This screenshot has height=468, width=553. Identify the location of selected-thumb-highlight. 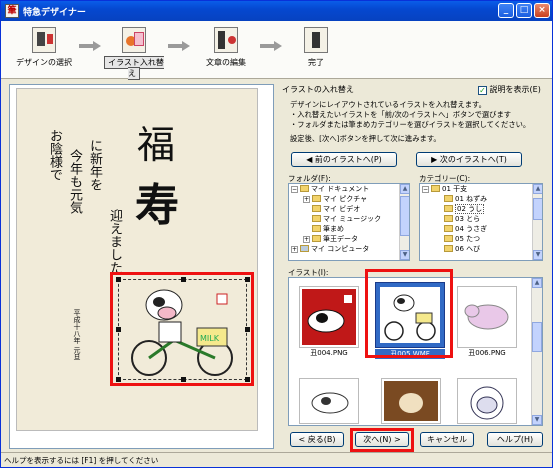
(409, 313).